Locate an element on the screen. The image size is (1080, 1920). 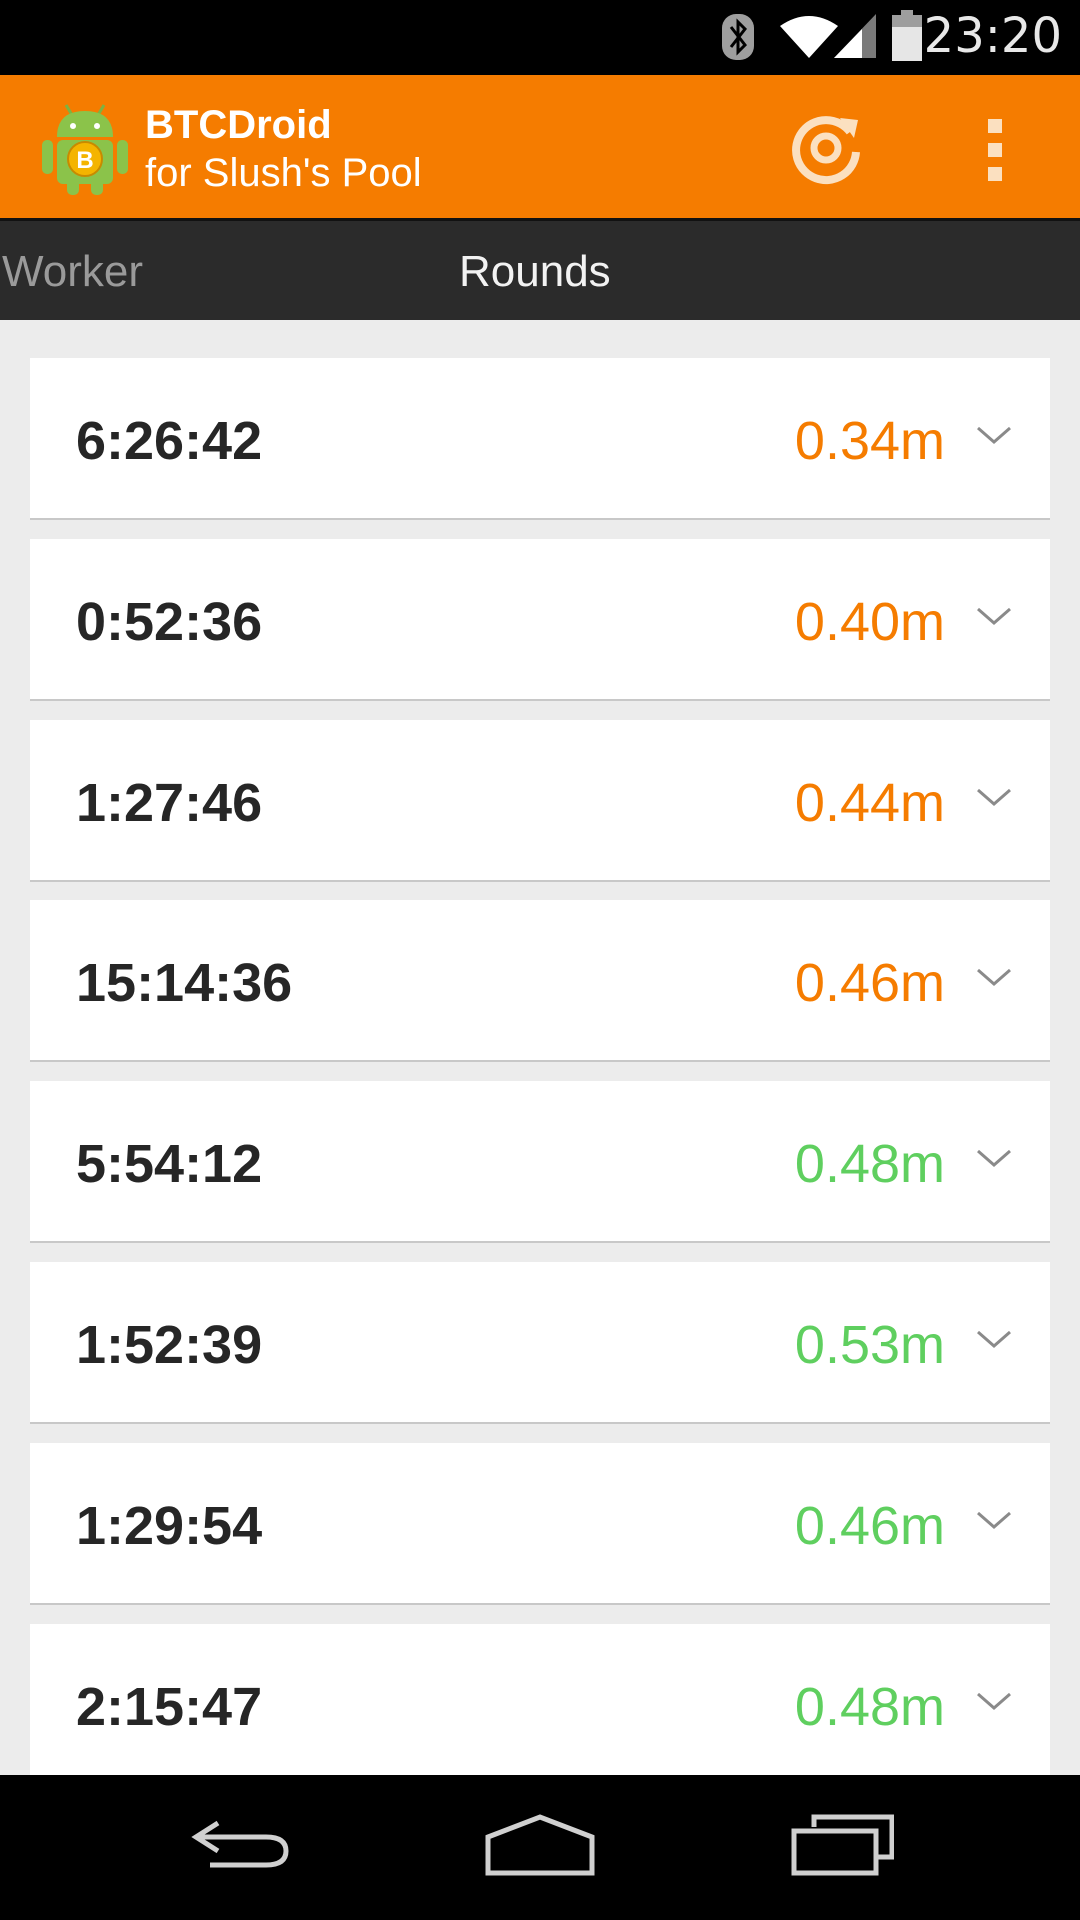
round-duration: 2:15:47 is located at coordinates (169, 1707).